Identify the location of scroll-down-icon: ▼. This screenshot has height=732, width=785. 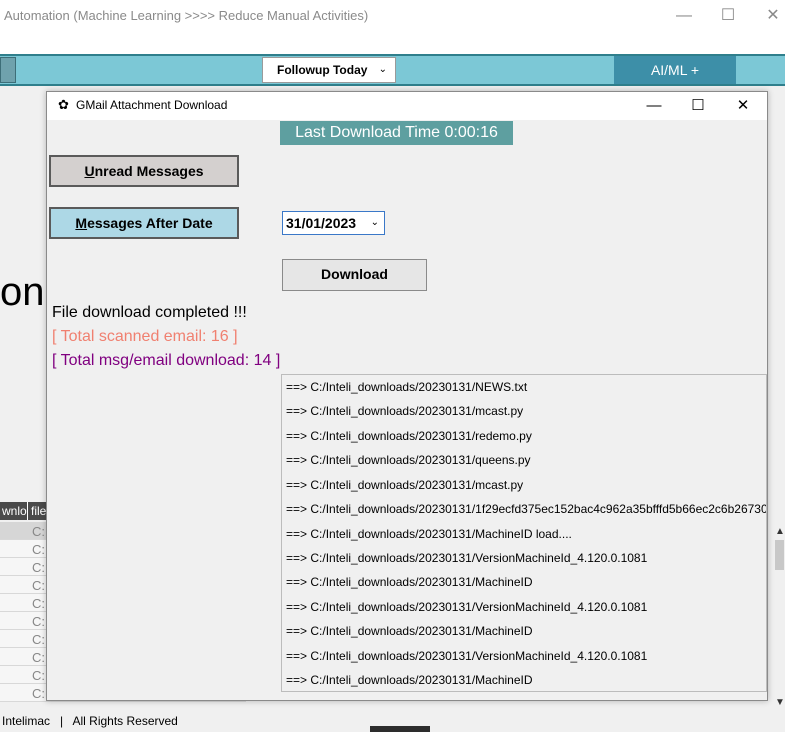
(780, 702).